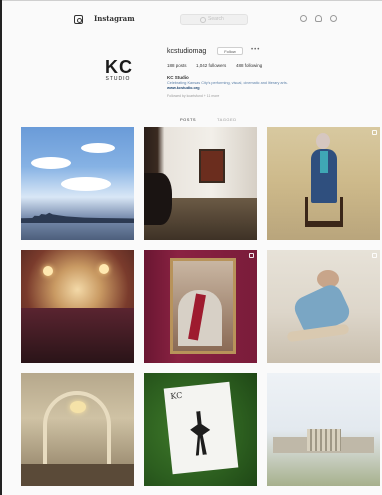 The width and height of the screenshot is (382, 495). I want to click on followed-by-text: Followed by kcartsfund + 11 more, so click(193, 96).